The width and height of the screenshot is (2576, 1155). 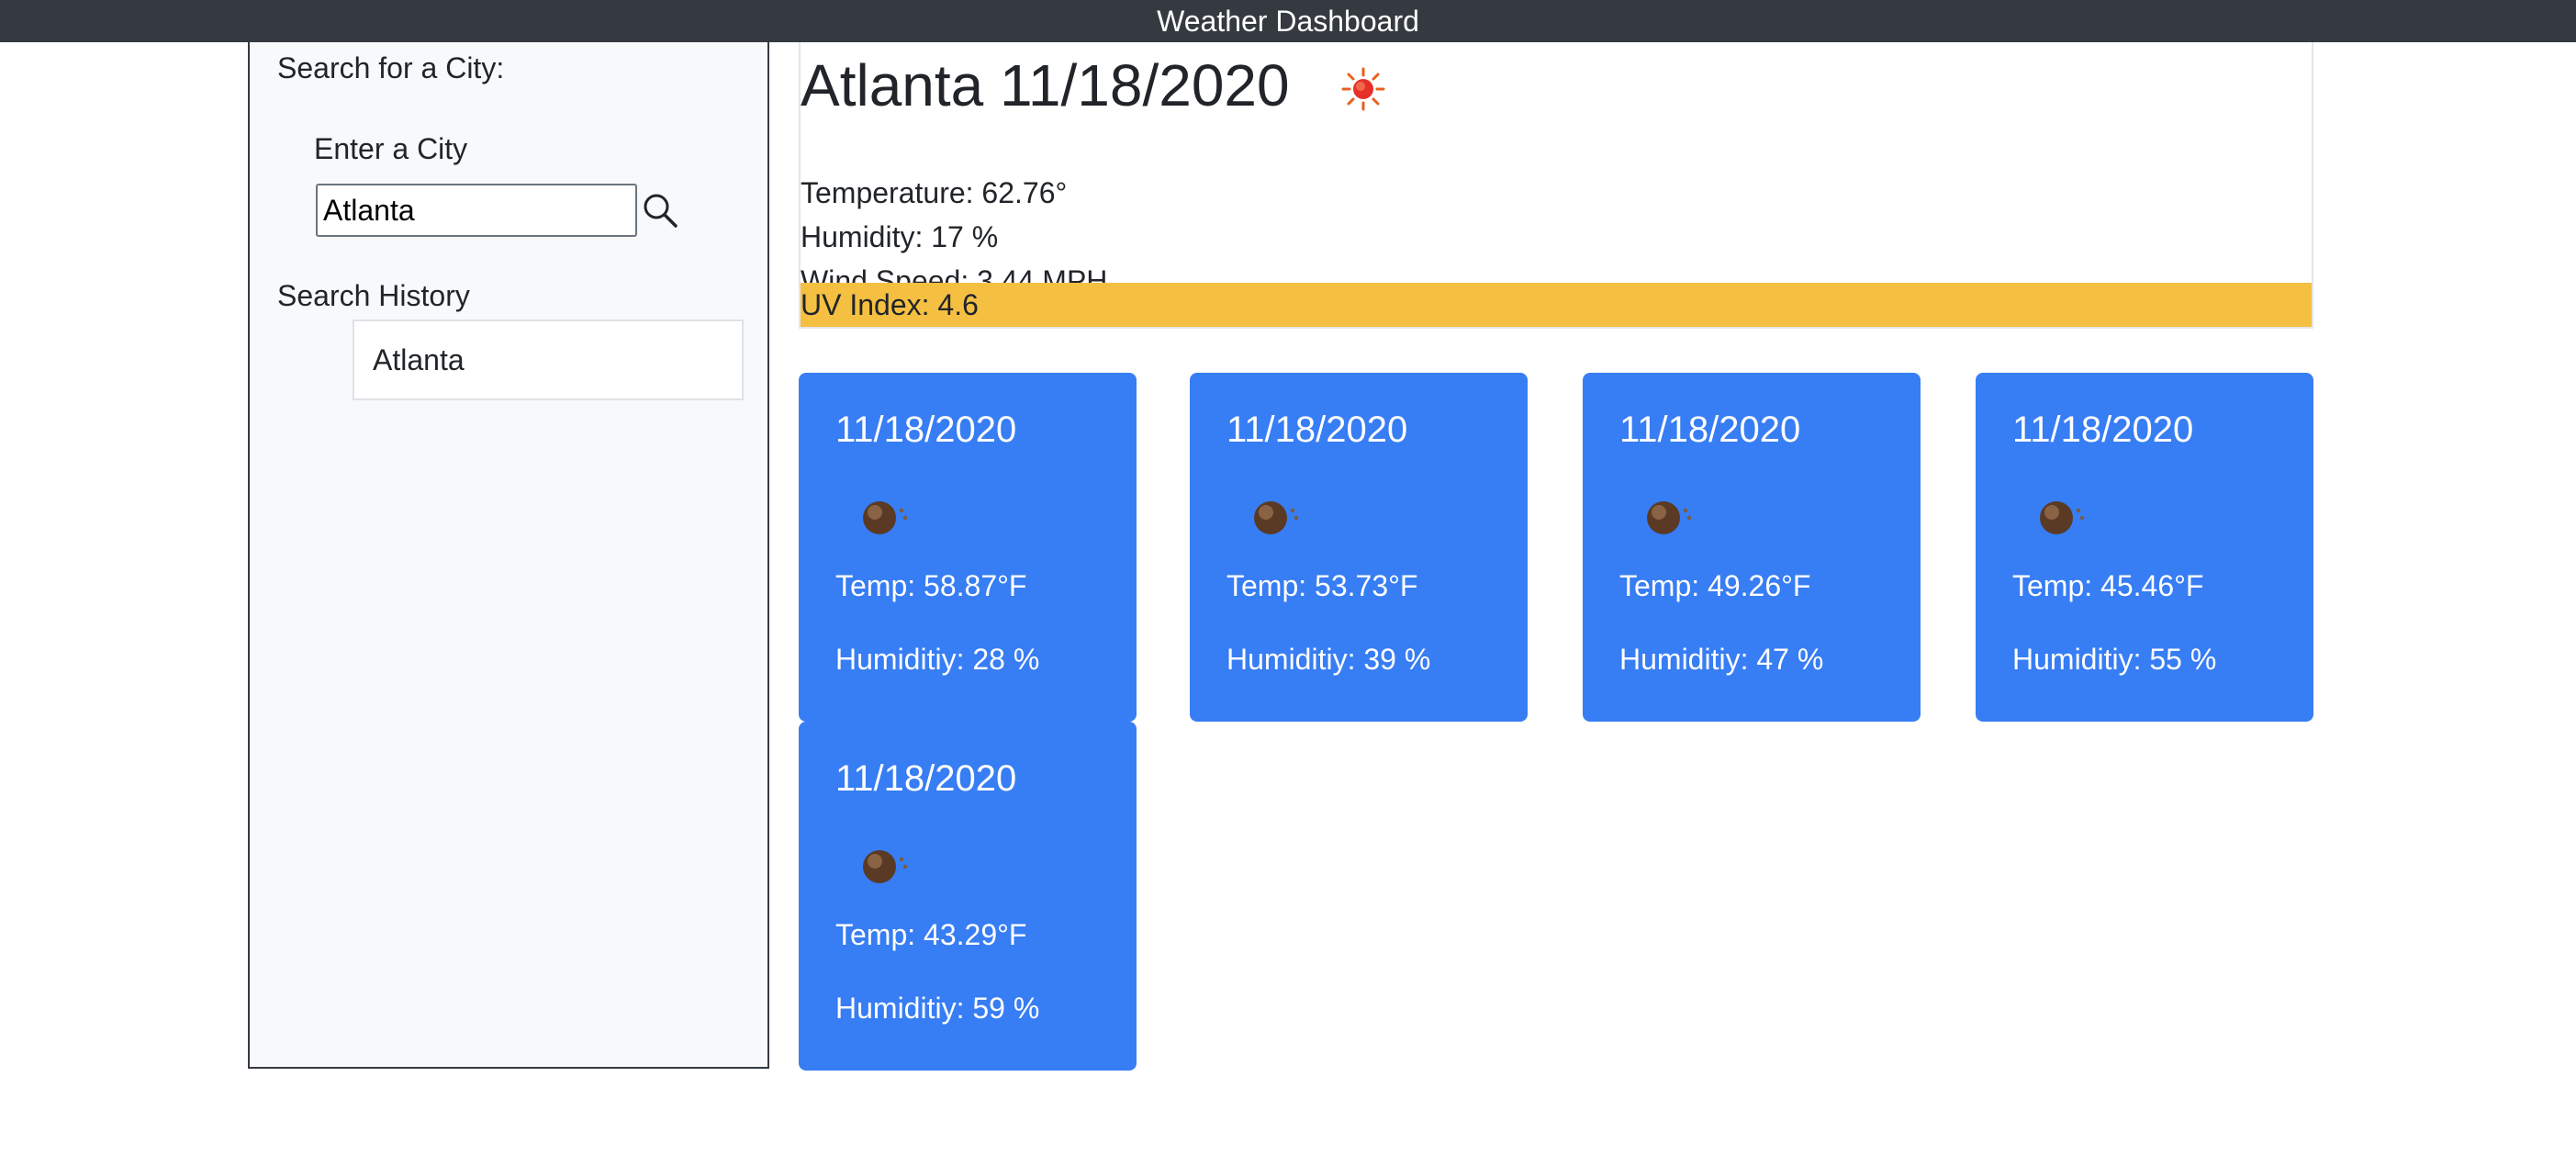 What do you see at coordinates (391, 149) in the screenshot?
I see `city-input-label: Enter a City` at bounding box center [391, 149].